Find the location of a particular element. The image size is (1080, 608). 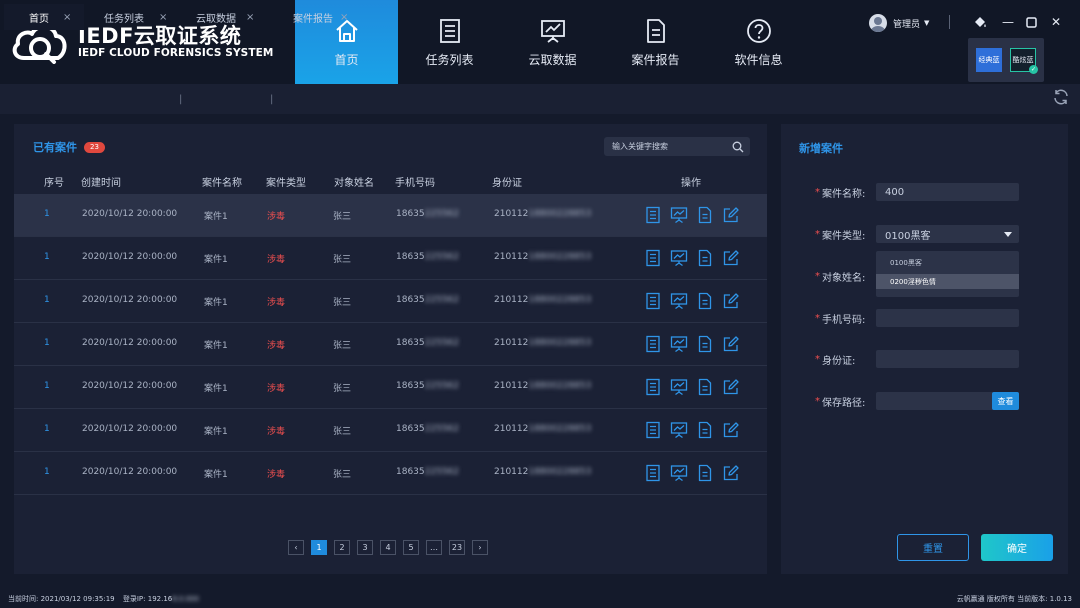

reset-button: 重置 is located at coordinates (933, 547).